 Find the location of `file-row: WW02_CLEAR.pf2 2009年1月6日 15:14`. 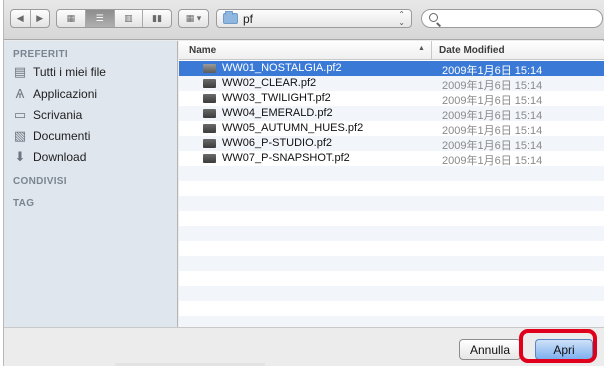

file-row: WW02_CLEAR.pf2 2009年1月6日 15:14 is located at coordinates (391, 84).